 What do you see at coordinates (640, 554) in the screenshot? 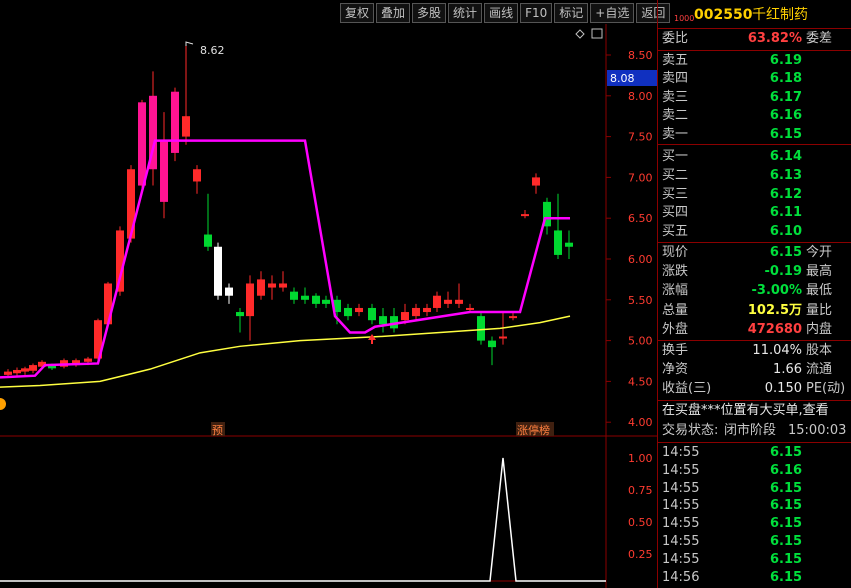
I see `volume-axis-label: 0.25` at bounding box center [640, 554].